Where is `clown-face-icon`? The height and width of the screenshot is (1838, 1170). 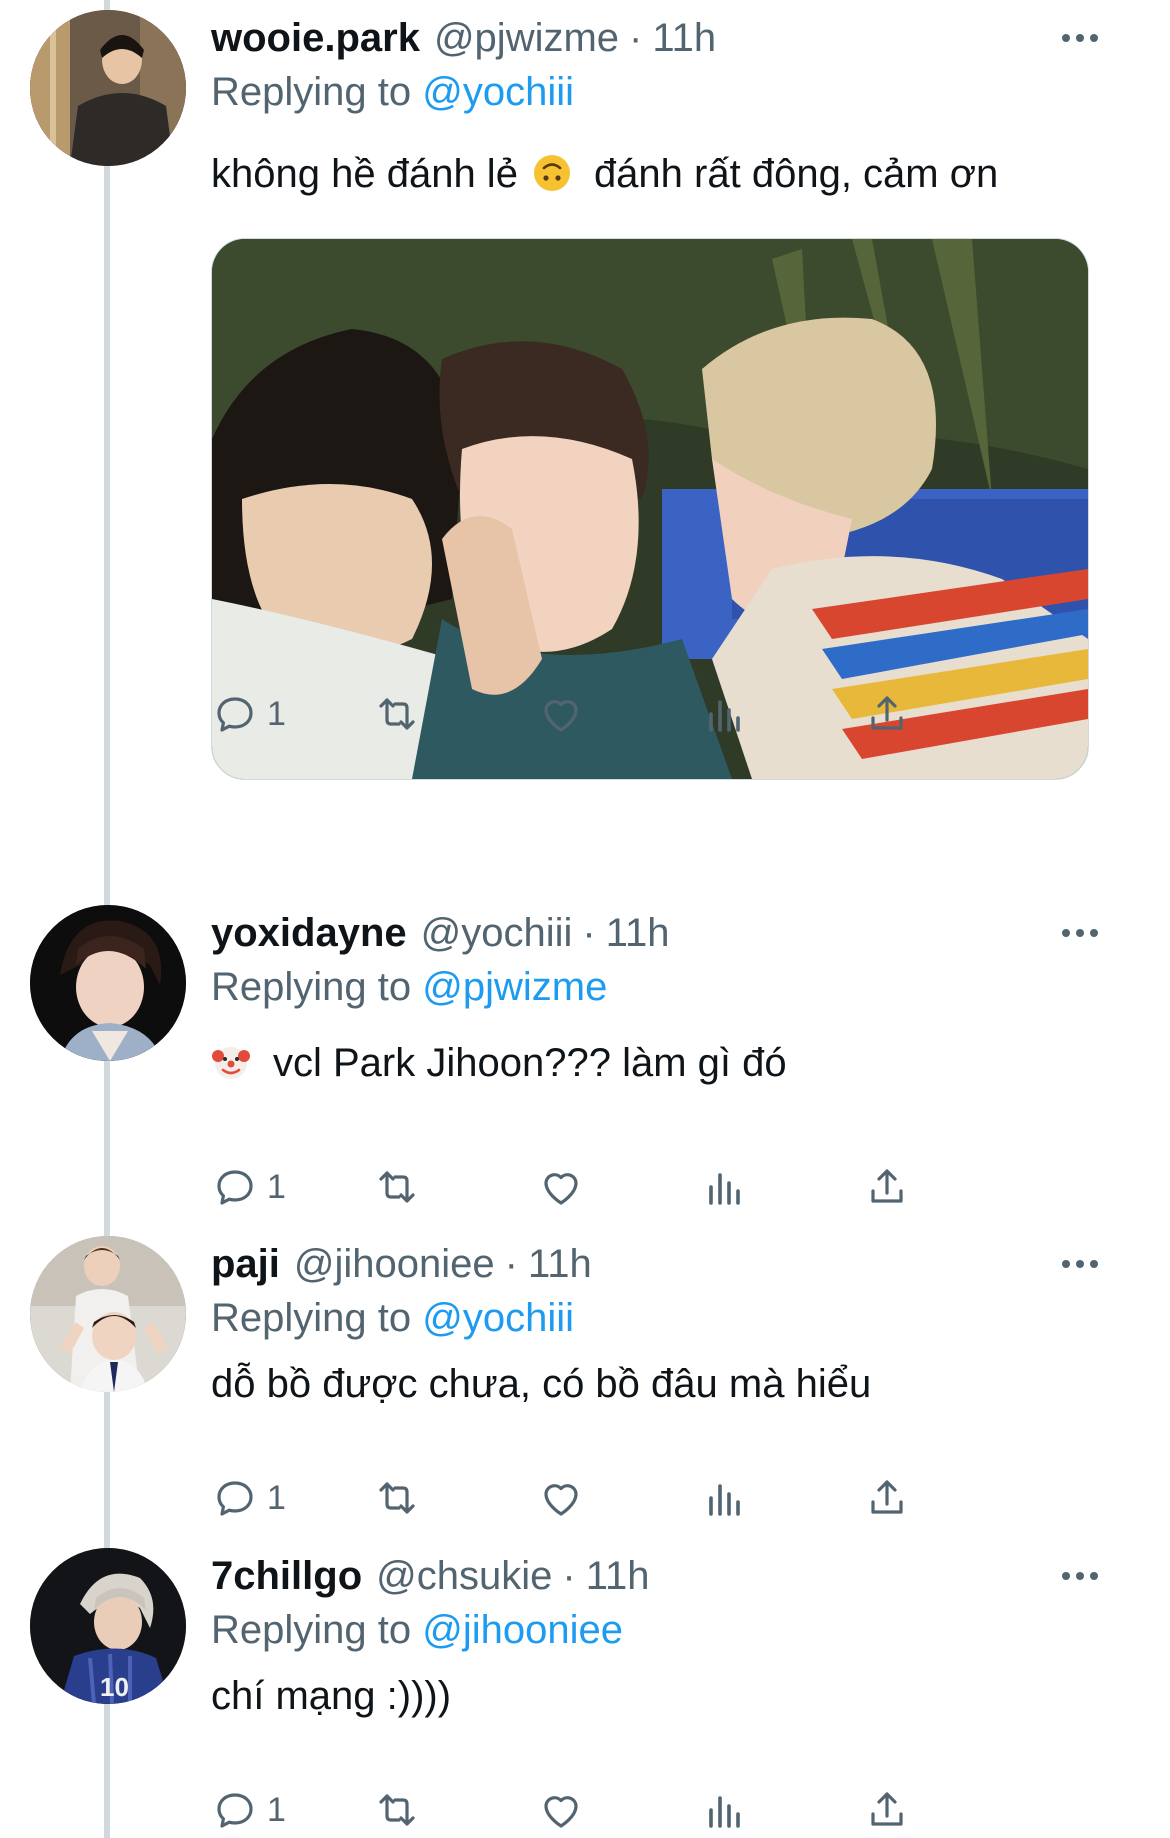 clown-face-icon is located at coordinates (231, 1063).